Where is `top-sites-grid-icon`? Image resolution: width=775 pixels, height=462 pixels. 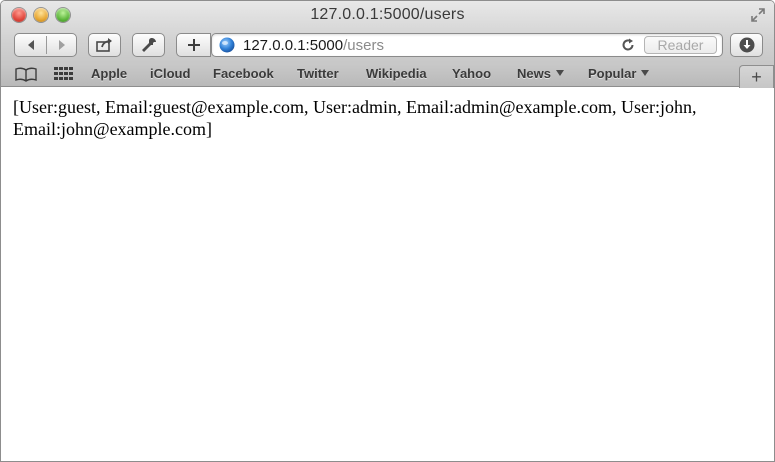
top-sites-grid-icon is located at coordinates (64, 74).